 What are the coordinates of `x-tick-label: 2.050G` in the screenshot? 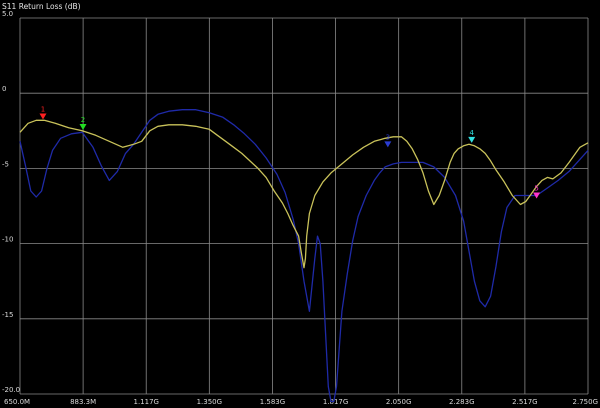 It's located at (398, 402).